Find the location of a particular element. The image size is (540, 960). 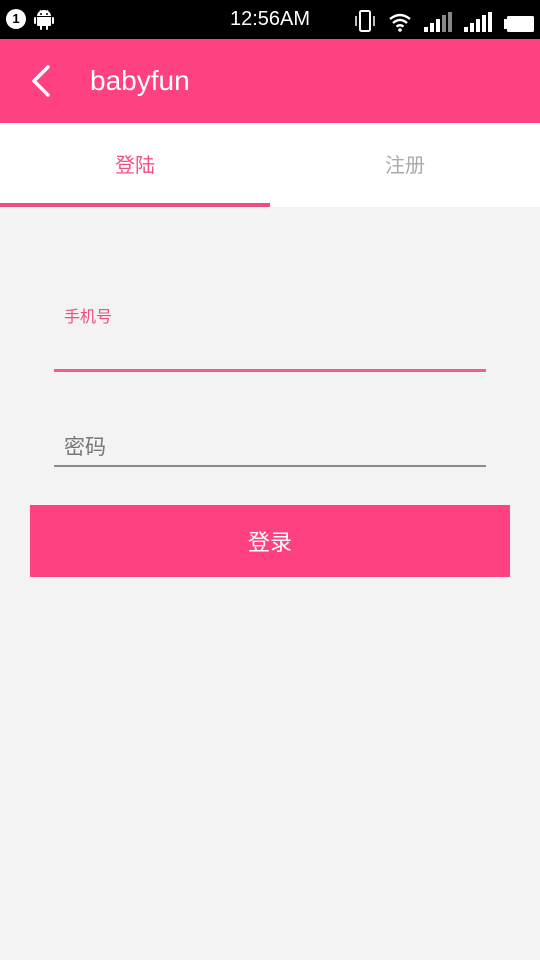

phone-underline is located at coordinates (270, 370).